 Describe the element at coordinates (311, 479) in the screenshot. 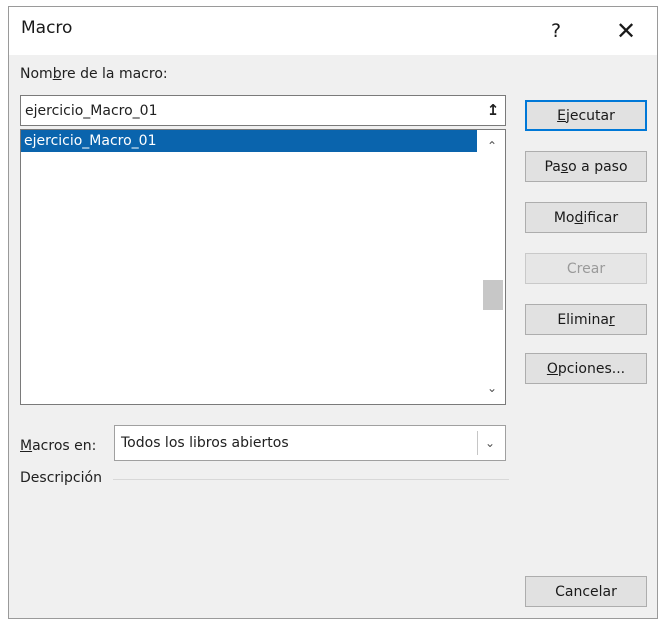

I see `description-divider` at that location.